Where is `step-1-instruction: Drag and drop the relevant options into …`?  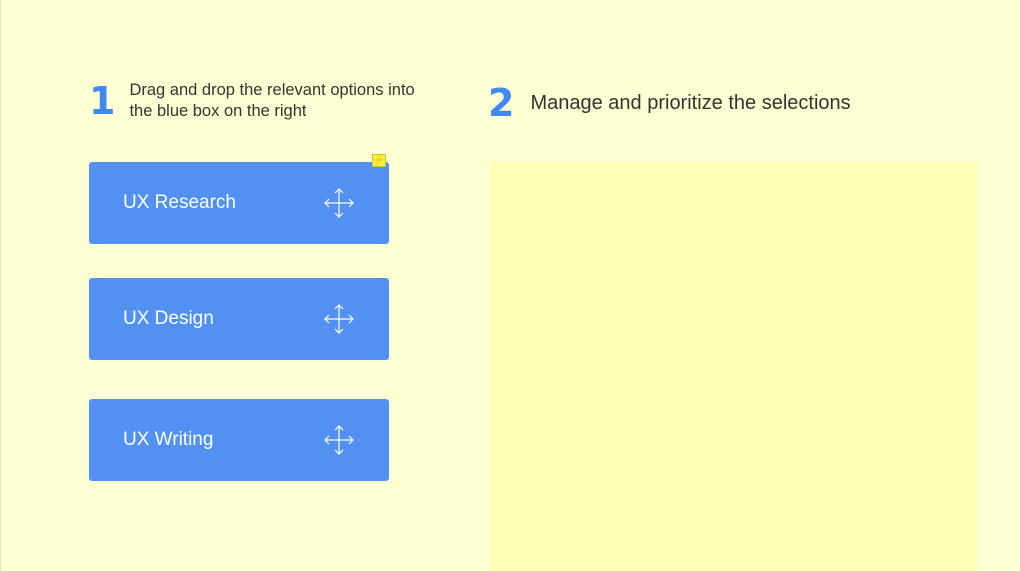 step-1-instruction: Drag and drop the relevant options into … is located at coordinates (272, 100).